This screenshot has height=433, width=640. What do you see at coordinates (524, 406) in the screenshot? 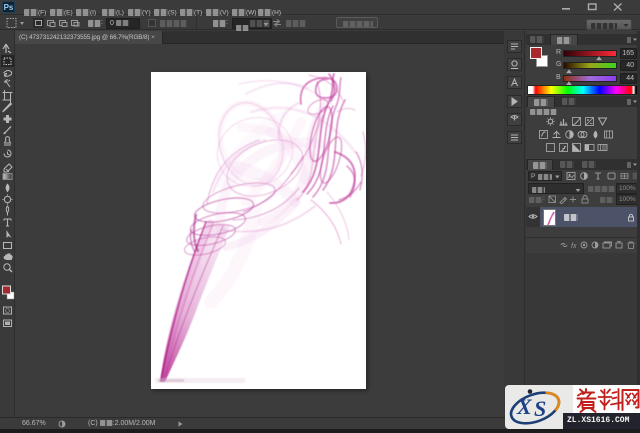
I see `svg-text: X` at bounding box center [524, 406].